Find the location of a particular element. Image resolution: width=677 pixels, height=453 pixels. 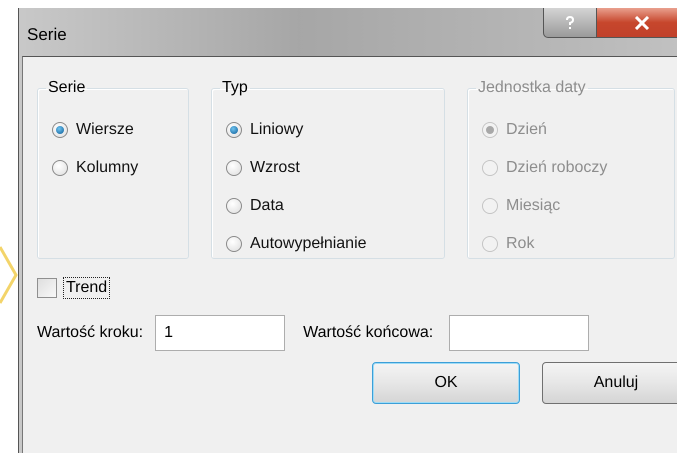

close-icon is located at coordinates (642, 23).